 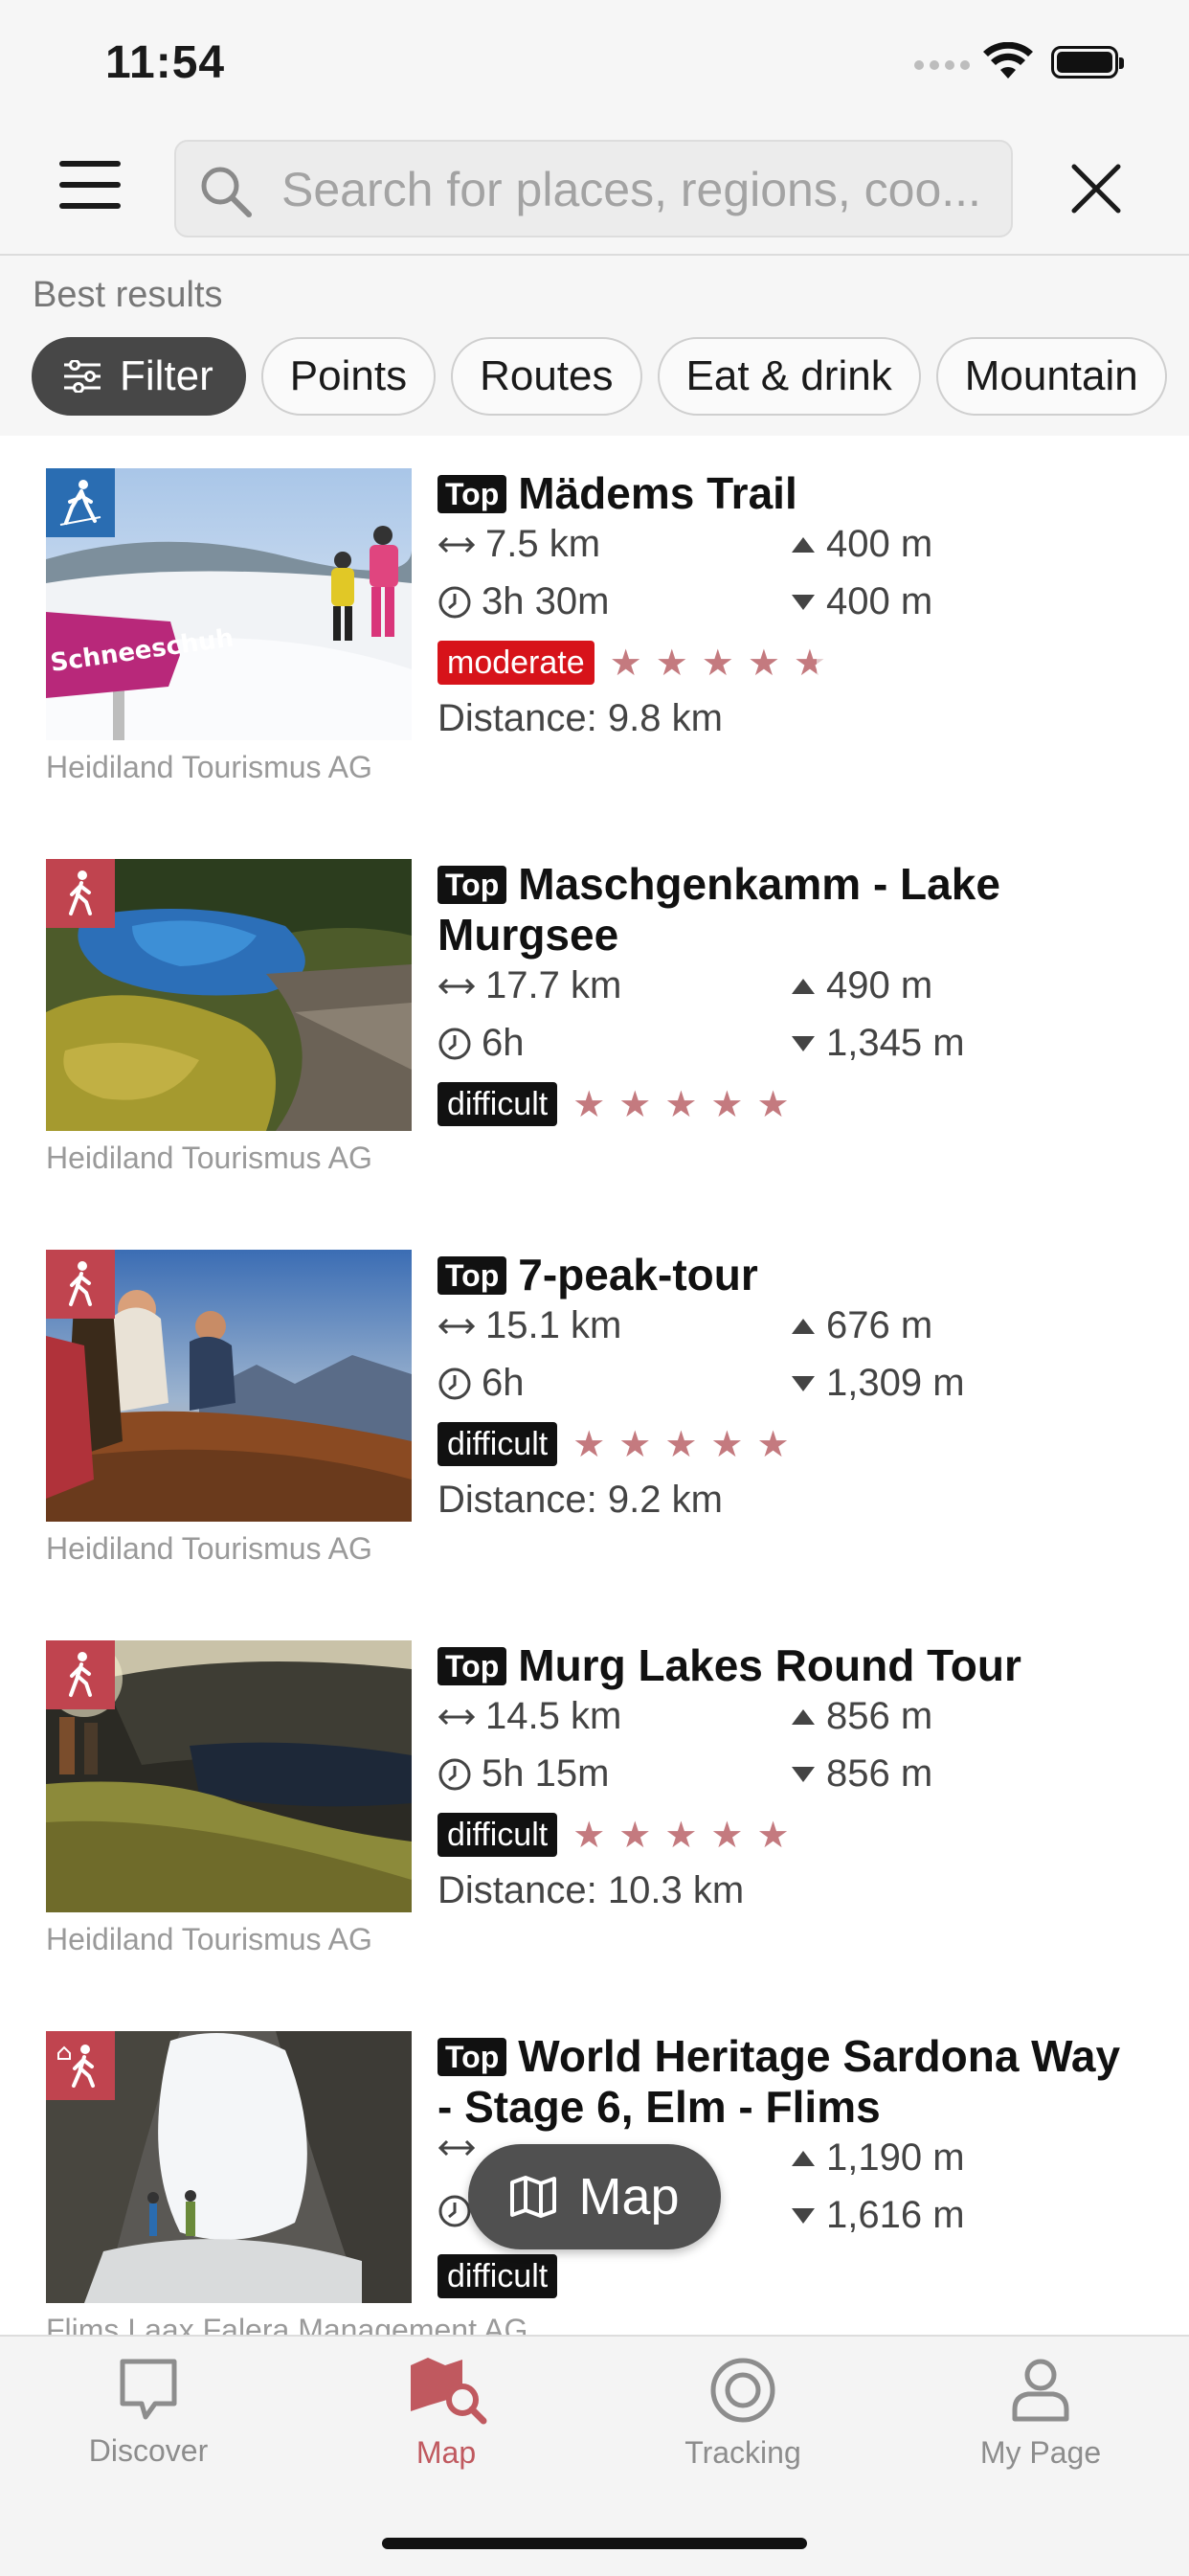 I want to click on status-bar: 11:54, so click(x=594, y=62).